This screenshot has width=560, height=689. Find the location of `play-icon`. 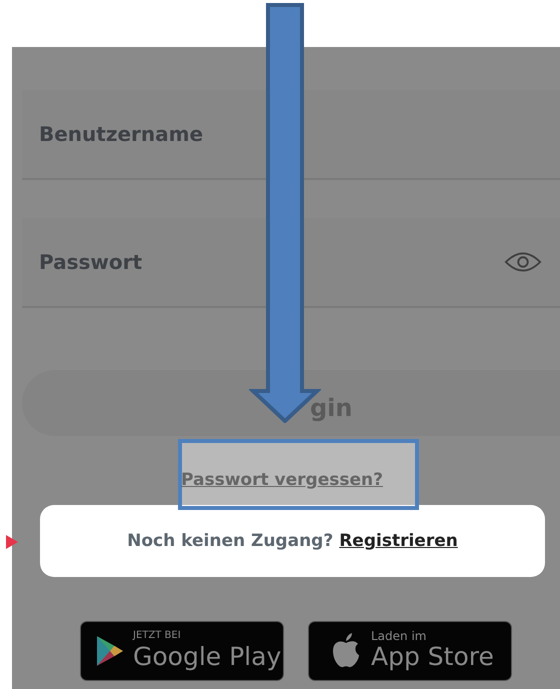

play-icon is located at coordinates (110, 651).